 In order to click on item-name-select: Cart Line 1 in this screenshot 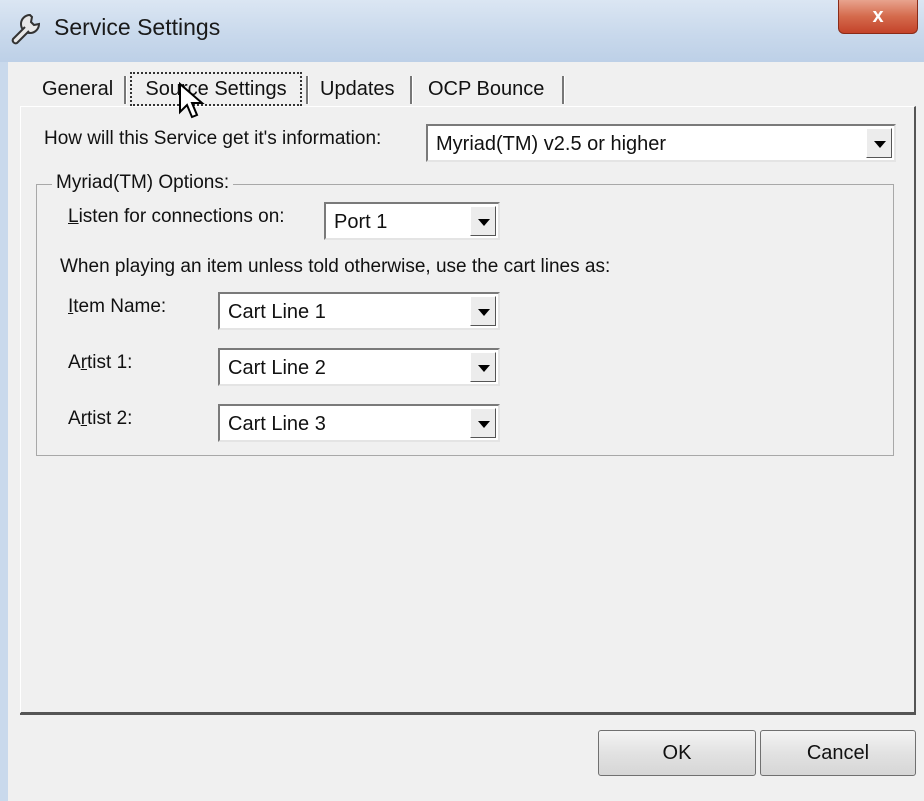, I will do `click(359, 311)`.